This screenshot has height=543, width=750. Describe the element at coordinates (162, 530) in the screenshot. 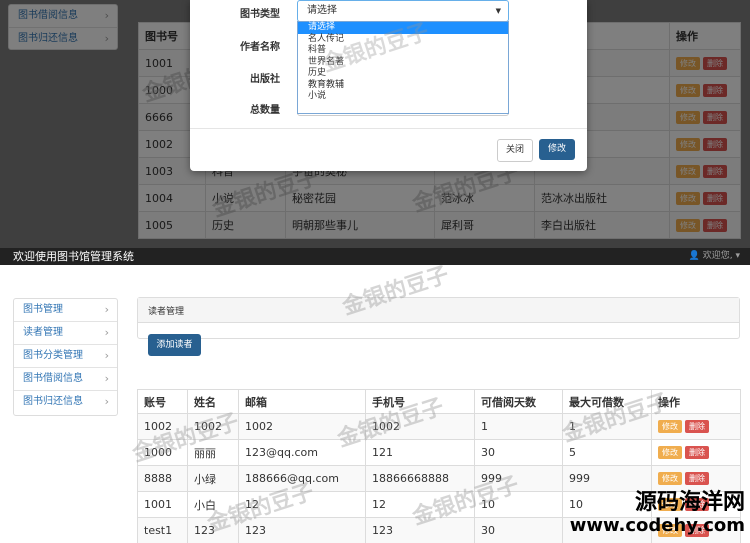

I see `table-cell: test1` at that location.